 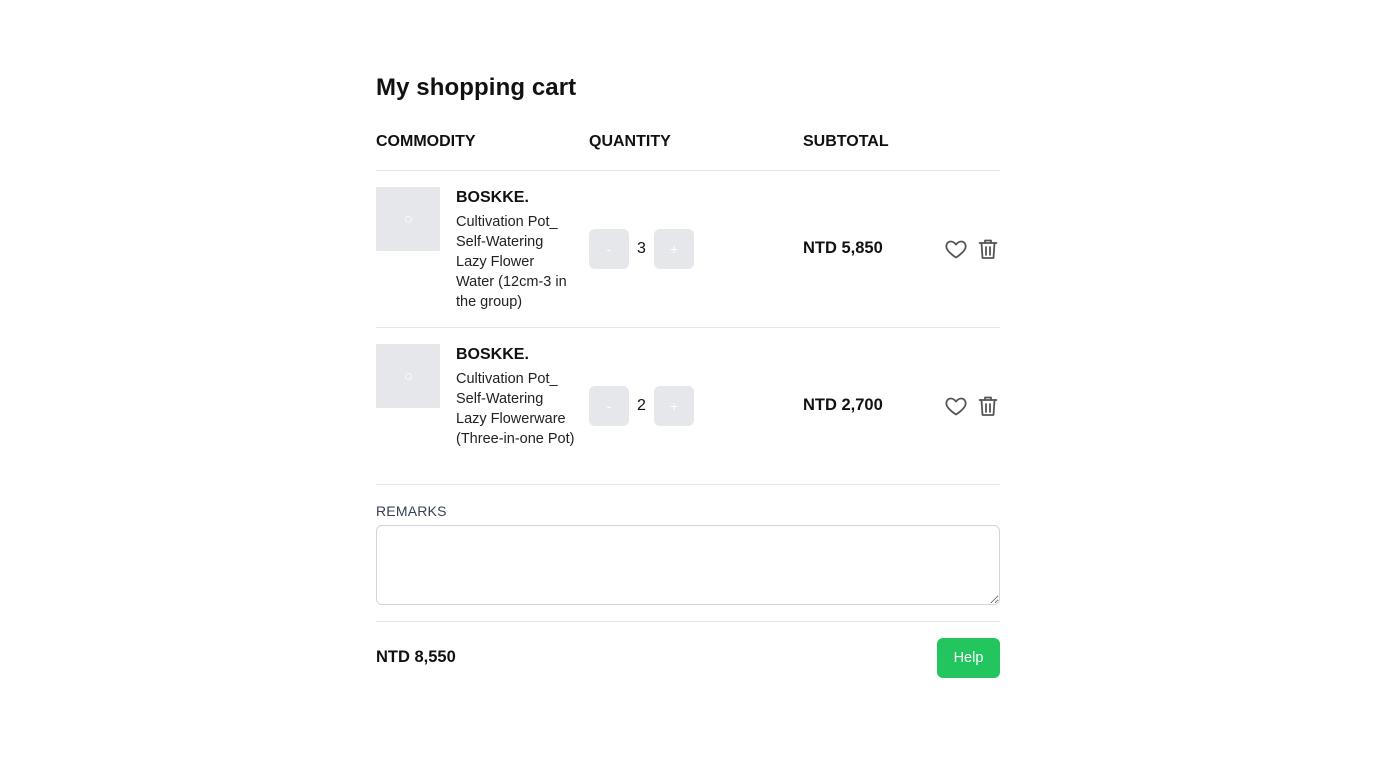 I want to click on item-subtotal: NTD 2,700, so click(x=843, y=405).